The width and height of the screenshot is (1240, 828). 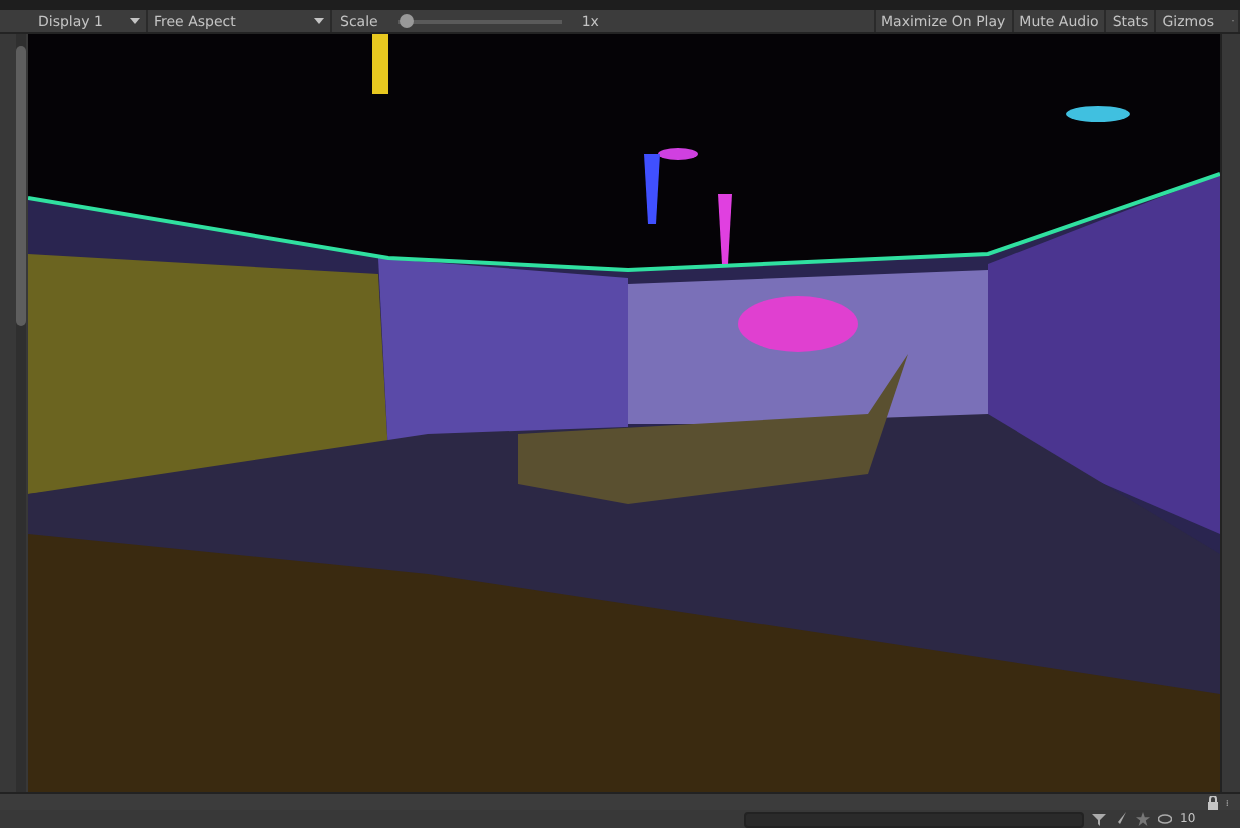 I want to click on star-icon, so click(x=1143, y=819).